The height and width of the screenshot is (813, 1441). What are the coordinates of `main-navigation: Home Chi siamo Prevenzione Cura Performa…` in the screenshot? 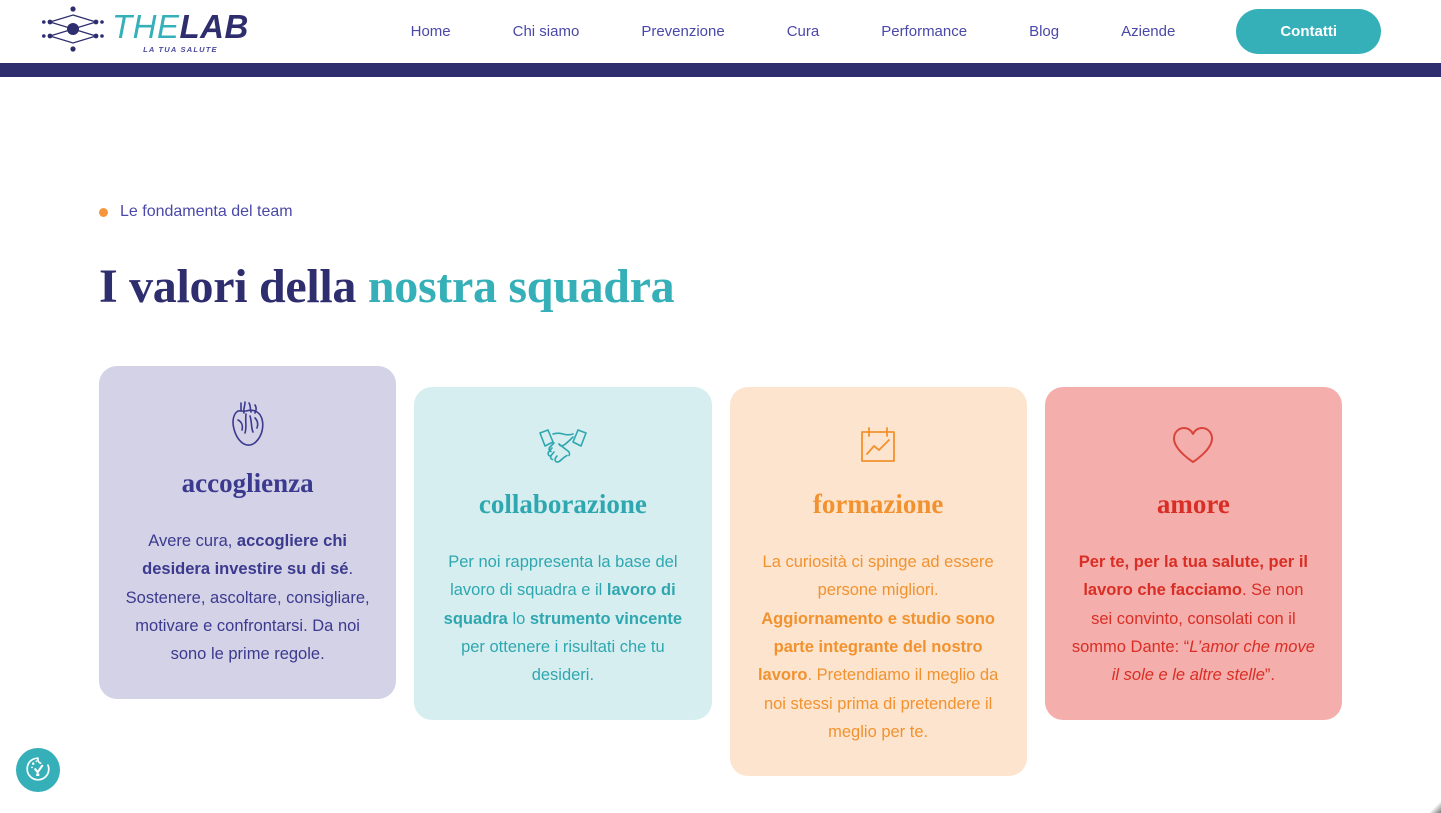 It's located at (880, 31).